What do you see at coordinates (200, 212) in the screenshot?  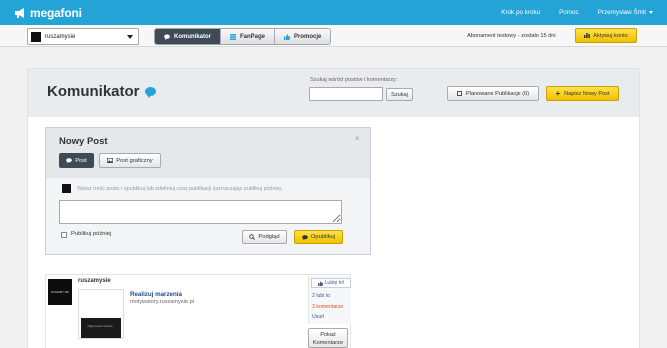 I see `post-content-textarea` at bounding box center [200, 212].